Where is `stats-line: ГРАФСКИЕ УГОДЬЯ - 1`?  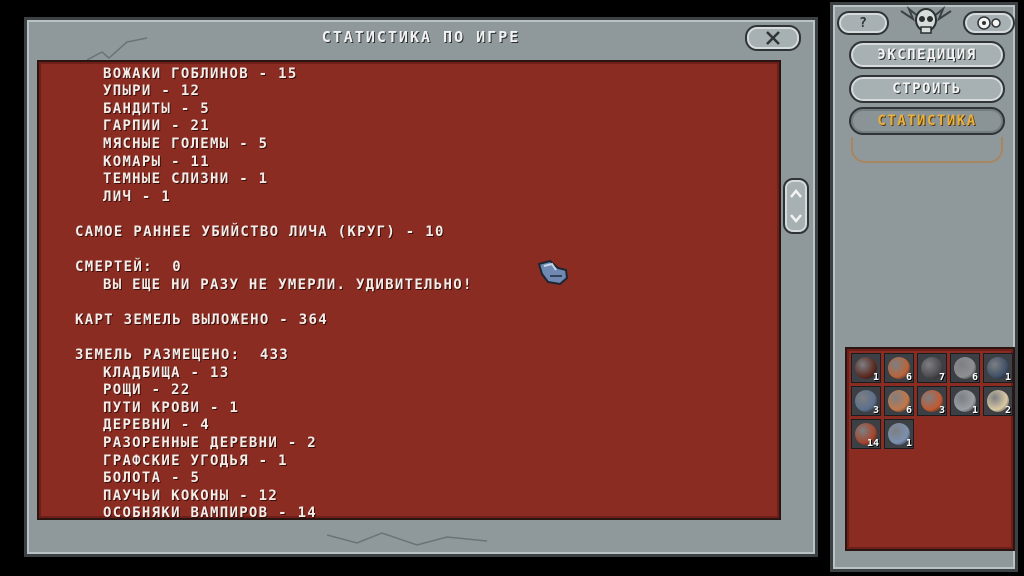 stats-line: ГРАФСКИЕ УГОДЬЯ - 1 is located at coordinates (195, 460).